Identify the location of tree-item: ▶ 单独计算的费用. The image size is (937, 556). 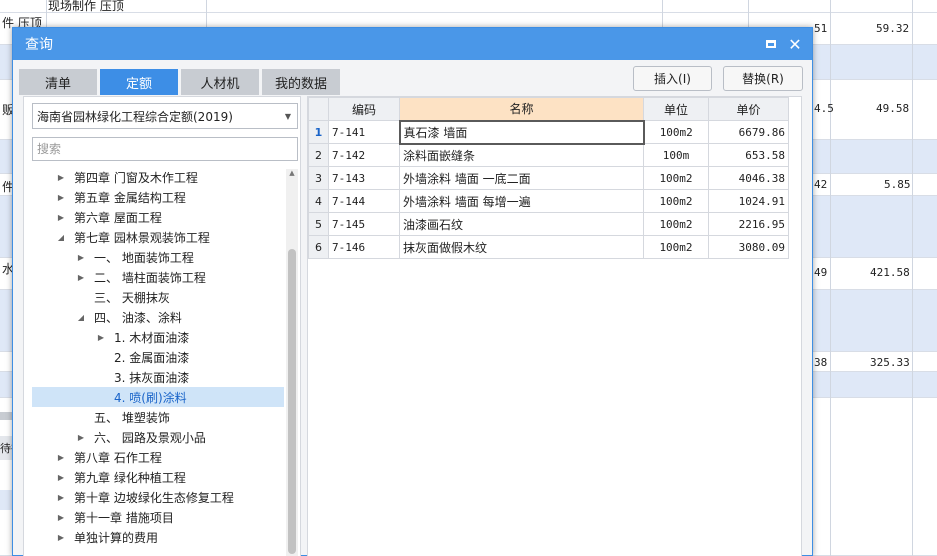
(158, 537).